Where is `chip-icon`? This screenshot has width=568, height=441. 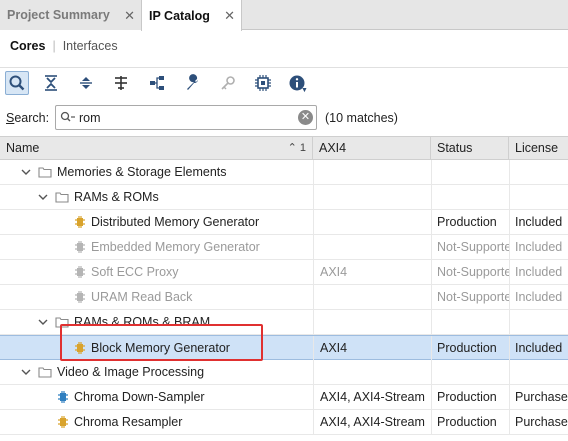 chip-icon is located at coordinates (263, 83).